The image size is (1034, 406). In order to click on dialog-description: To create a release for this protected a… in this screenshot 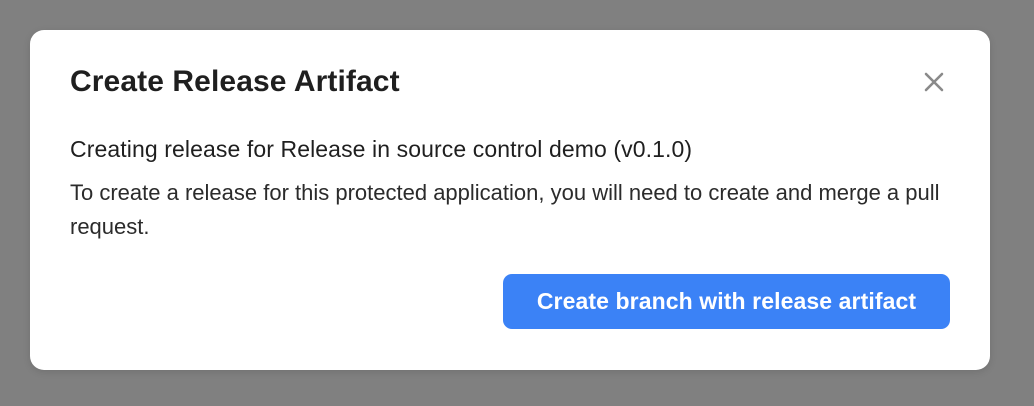, I will do `click(505, 209)`.